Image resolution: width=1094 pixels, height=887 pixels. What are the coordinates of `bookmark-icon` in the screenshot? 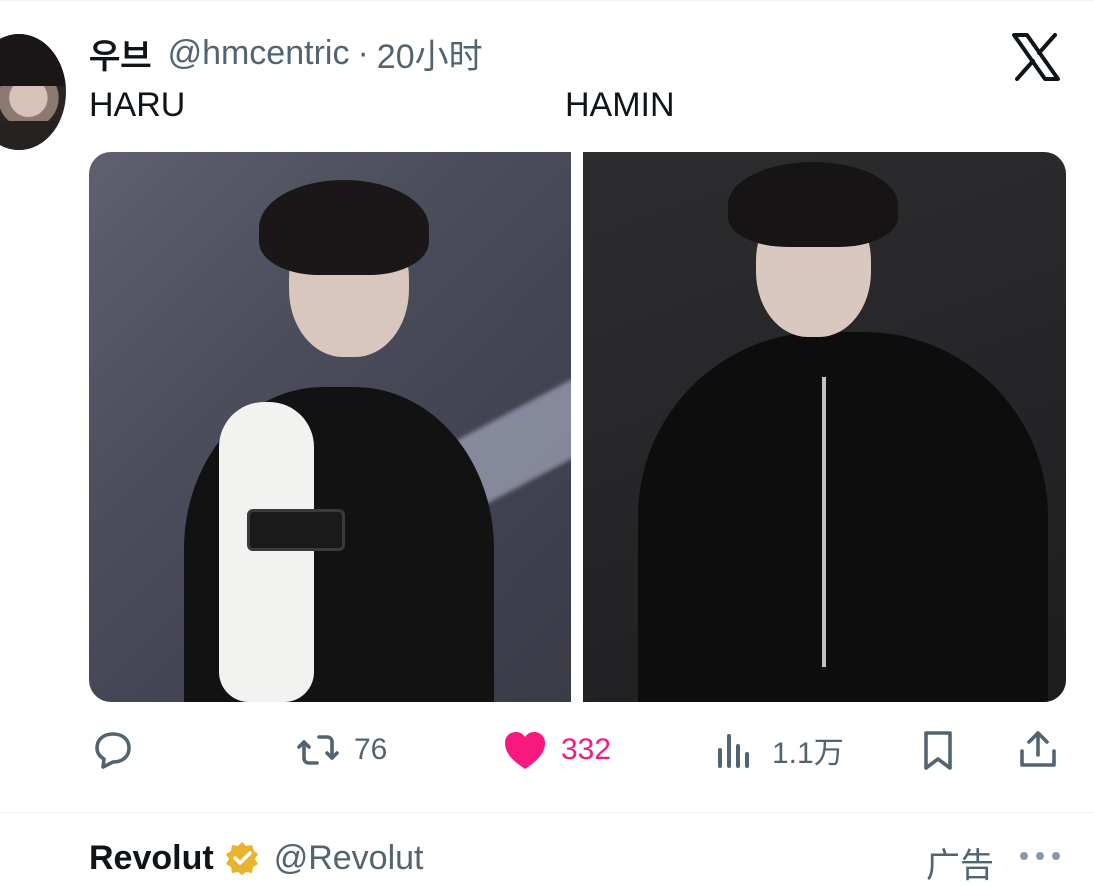 It's located at (938, 750).